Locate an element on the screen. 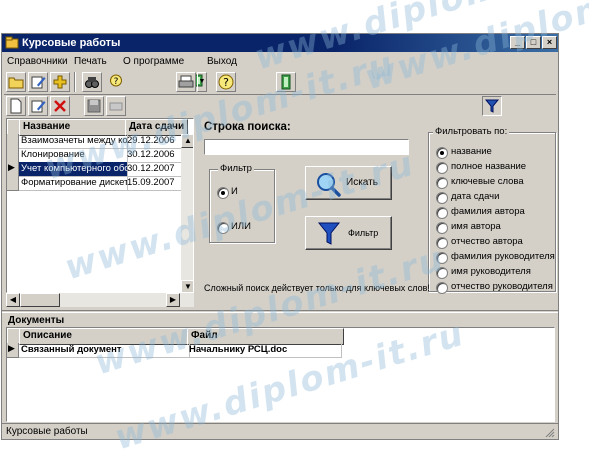 The width and height of the screenshot is (589, 460). scroll-right-button: ▶ is located at coordinates (173, 300).